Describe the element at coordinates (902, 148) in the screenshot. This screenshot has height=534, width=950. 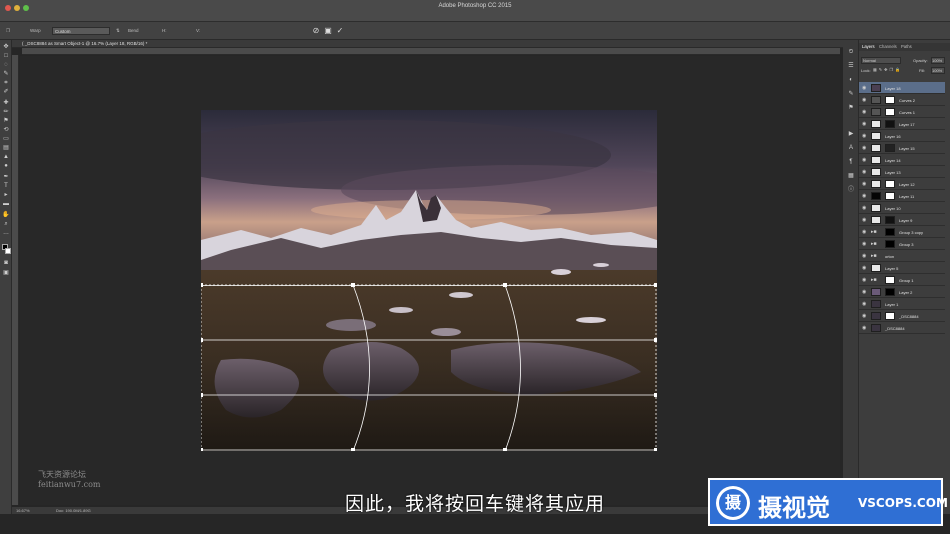
I see `layer-row: ◉ Layer 15` at that location.